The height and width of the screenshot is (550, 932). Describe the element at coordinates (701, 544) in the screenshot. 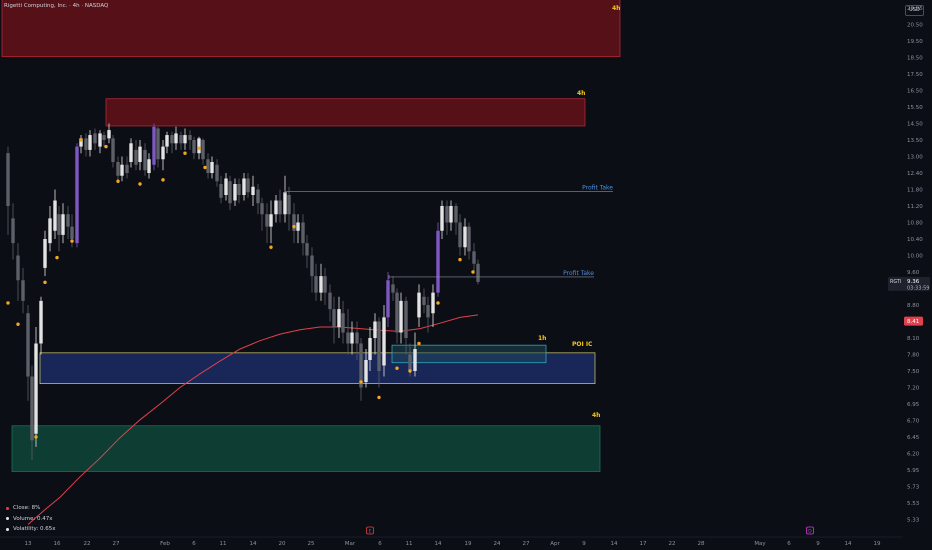

I see `x-tick-label: 28` at that location.